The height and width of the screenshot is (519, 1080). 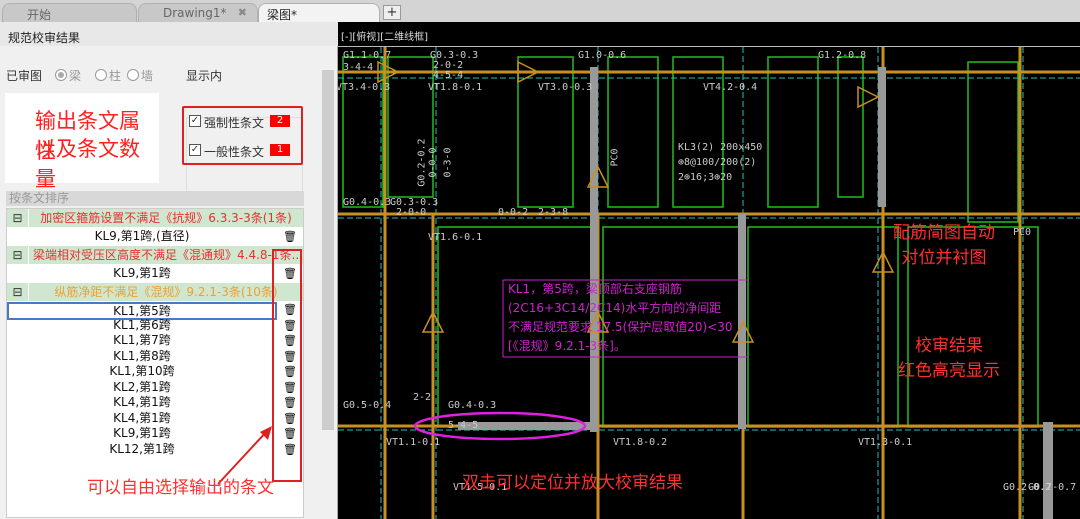 I want to click on group-row: ⊟ 加密区箍筋设置不满足《抗规》6.3.3-3条(1条), so click(x=155, y=218).